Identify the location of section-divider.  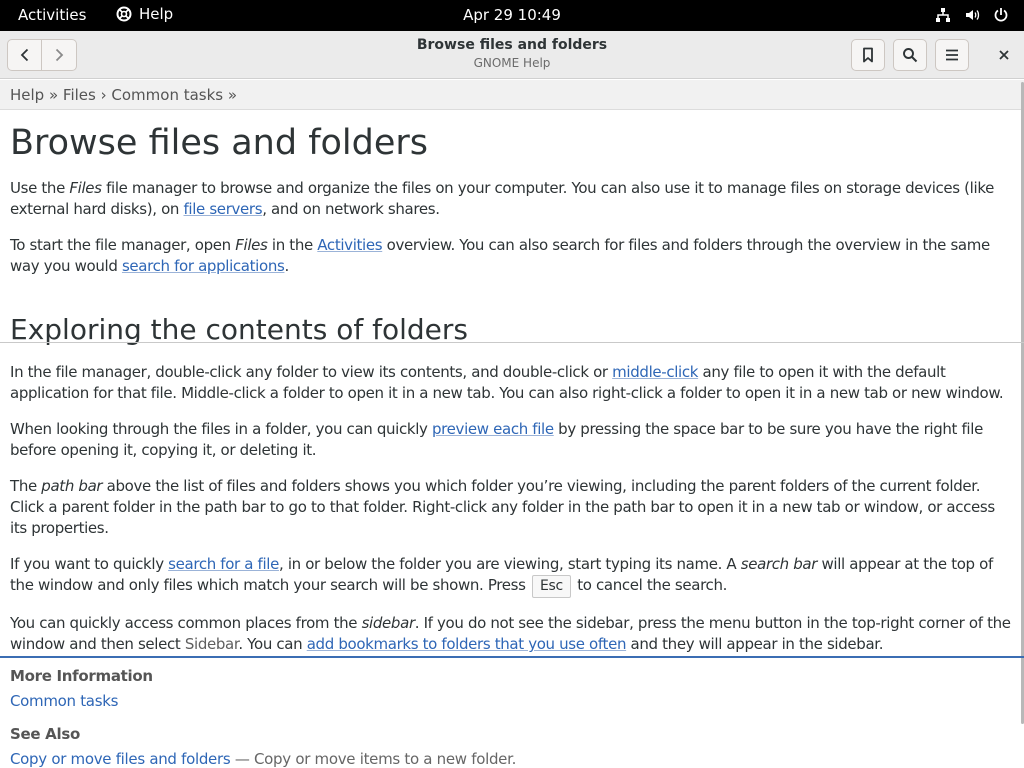
(512, 342).